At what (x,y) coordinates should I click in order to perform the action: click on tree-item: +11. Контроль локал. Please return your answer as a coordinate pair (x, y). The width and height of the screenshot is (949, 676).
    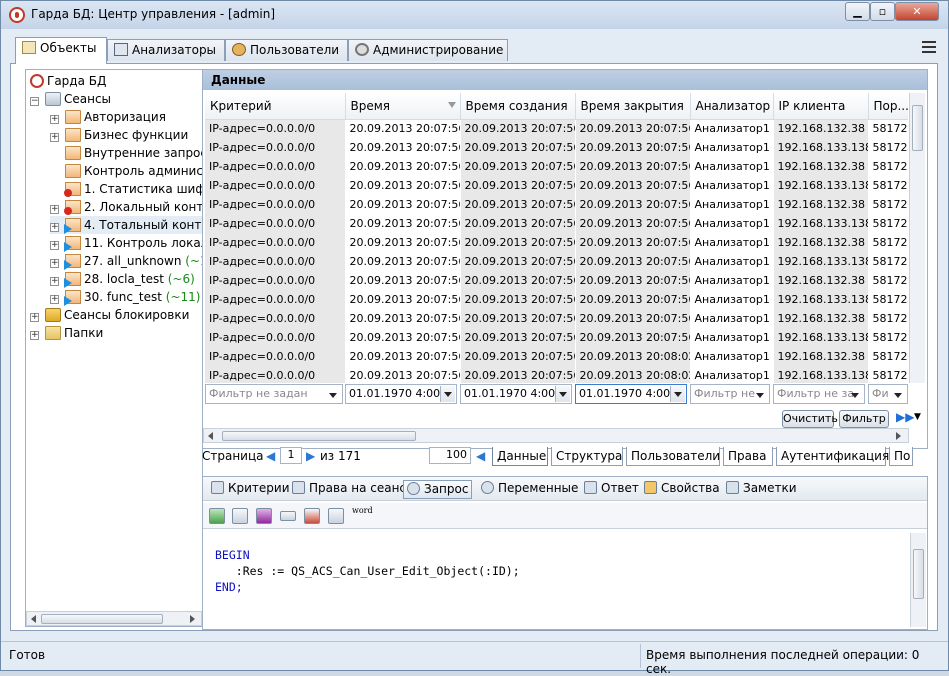
    Looking at the image, I should click on (126, 243).